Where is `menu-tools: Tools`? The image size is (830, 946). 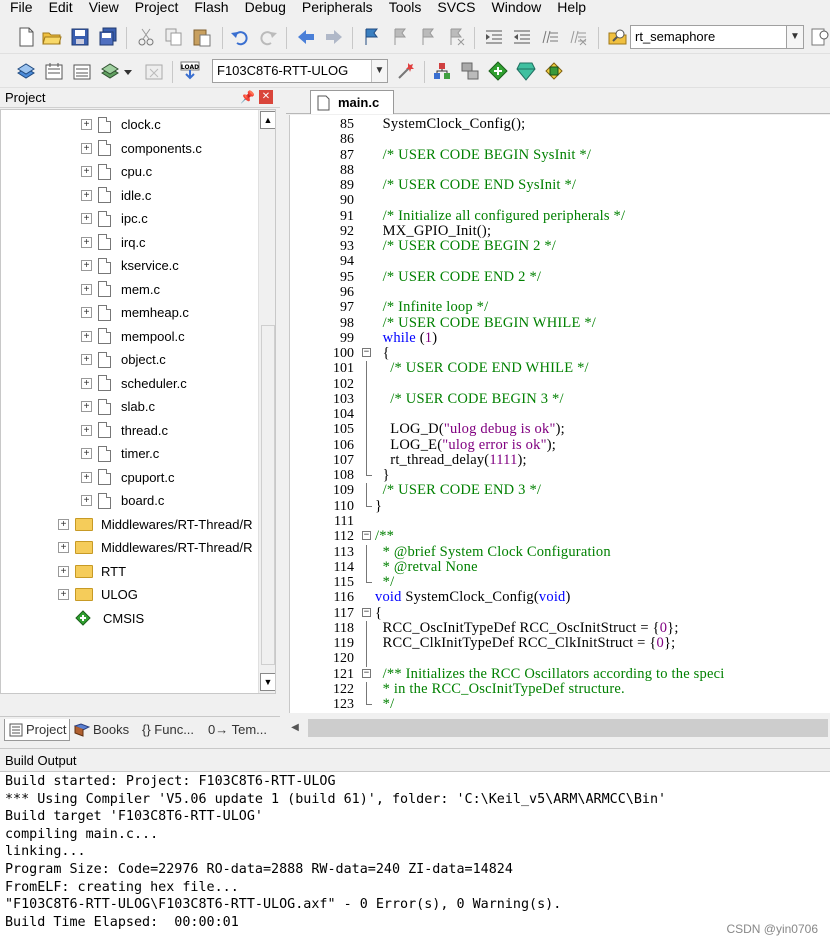
menu-tools: Tools is located at coordinates (403, 7).